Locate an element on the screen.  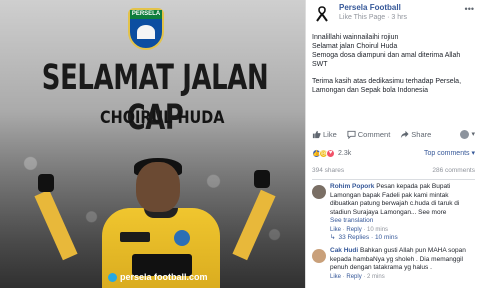
comment-button: Comment is located at coordinates (369, 134).